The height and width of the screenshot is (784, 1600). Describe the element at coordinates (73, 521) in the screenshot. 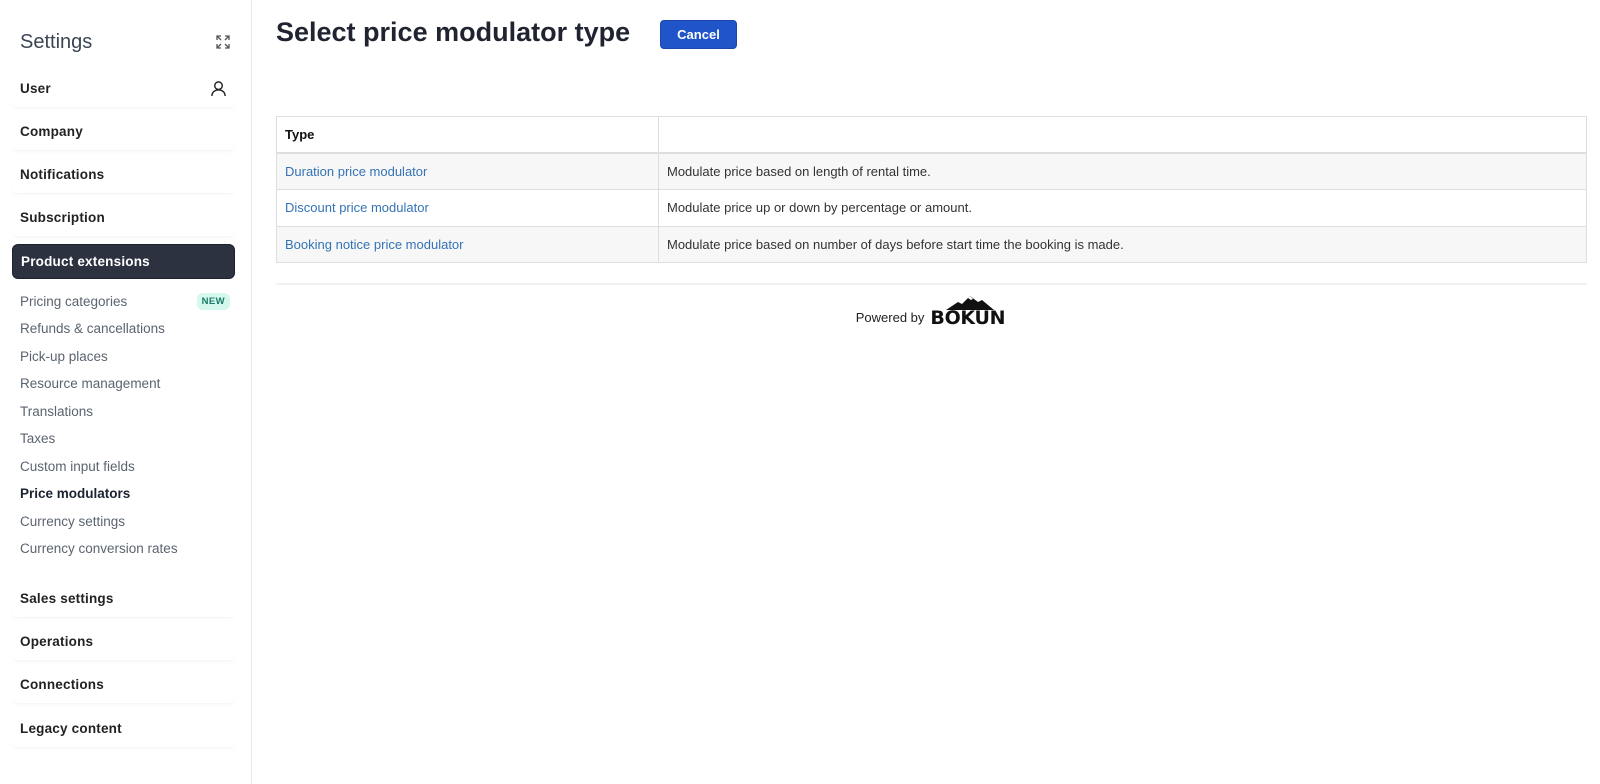

I see `sidebar-subitem-label: Currency settings` at that location.